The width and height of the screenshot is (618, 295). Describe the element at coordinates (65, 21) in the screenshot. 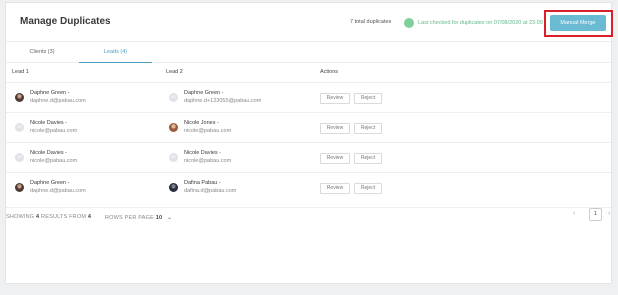

I see `page-title: Manage Duplicates` at that location.